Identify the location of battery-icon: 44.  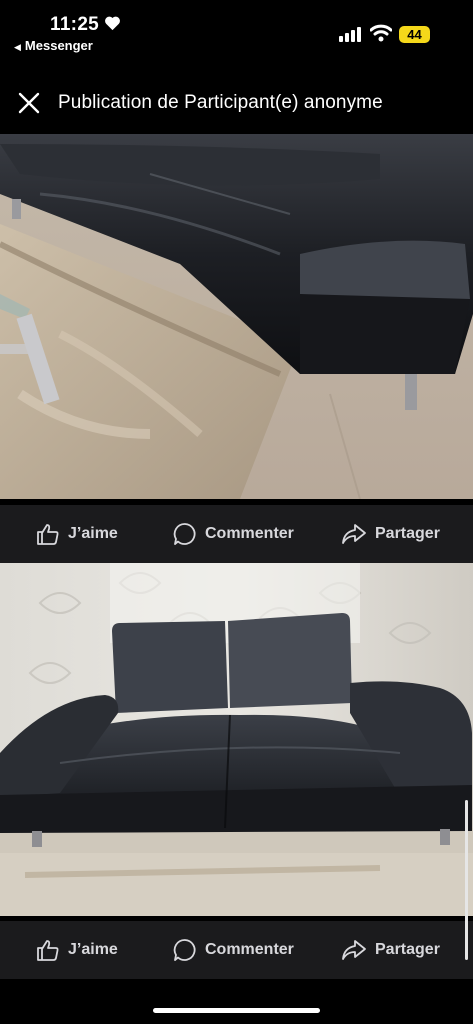
(414, 34).